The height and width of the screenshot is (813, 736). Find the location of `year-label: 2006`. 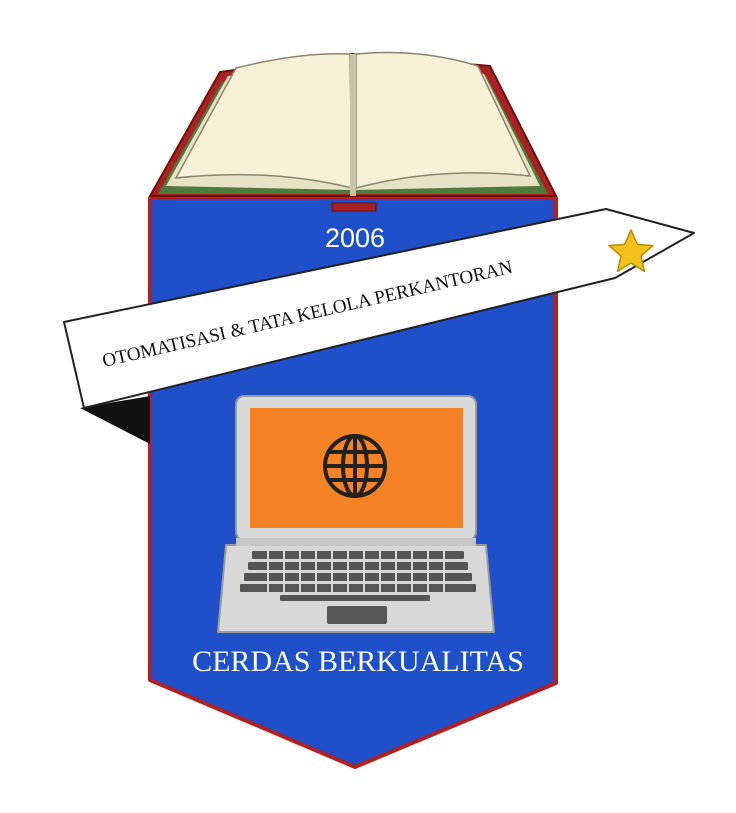

year-label: 2006 is located at coordinates (355, 238).